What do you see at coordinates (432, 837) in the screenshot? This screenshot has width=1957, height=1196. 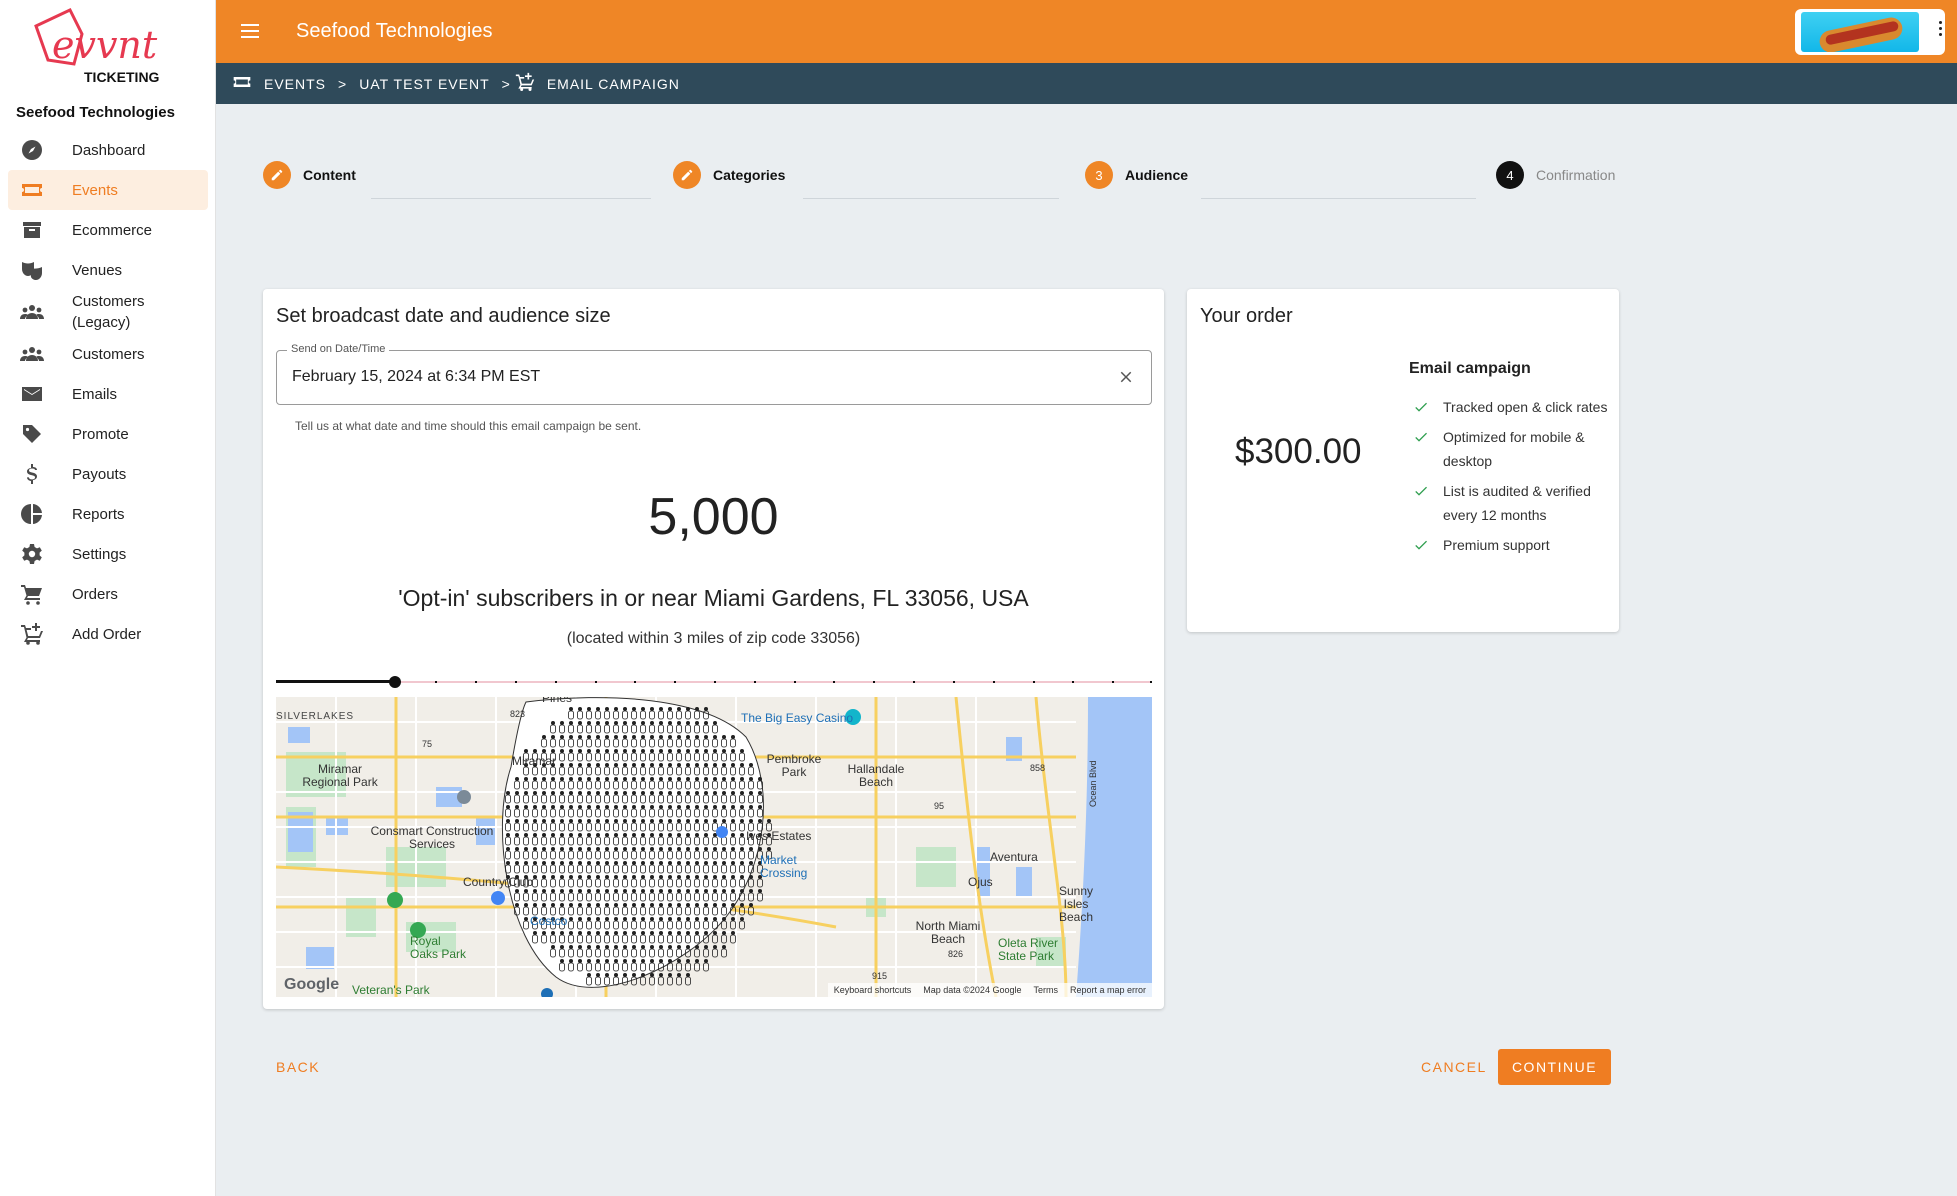 I see `map-label-consmart: Consmart Construction Services` at bounding box center [432, 837].